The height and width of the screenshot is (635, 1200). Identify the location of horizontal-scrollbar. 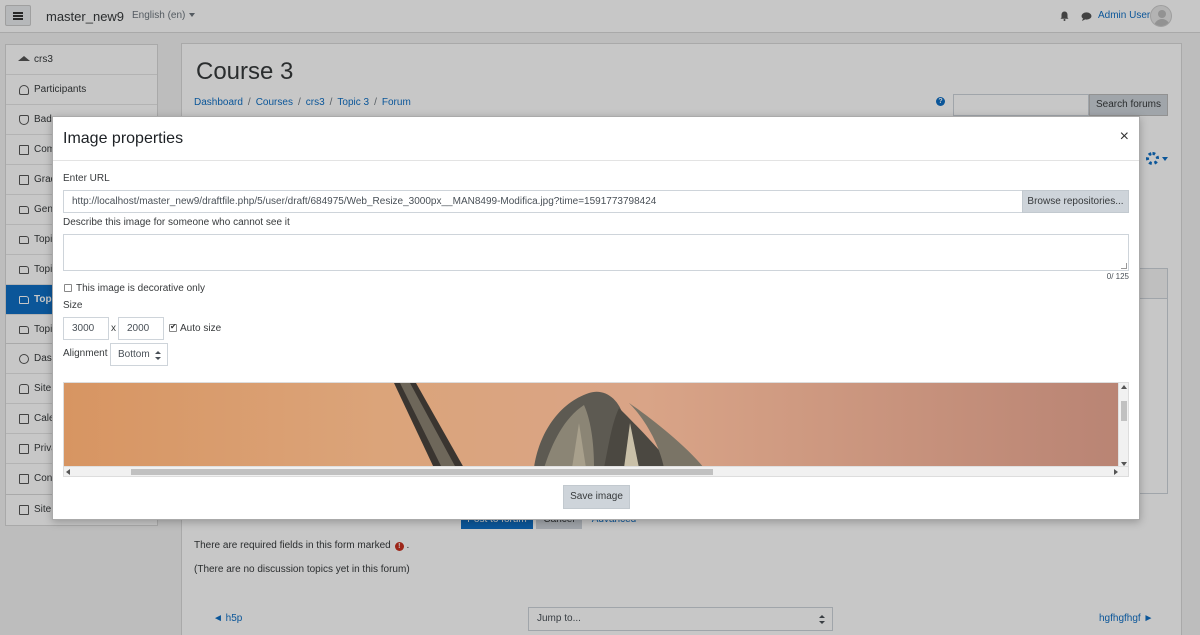
(596, 471).